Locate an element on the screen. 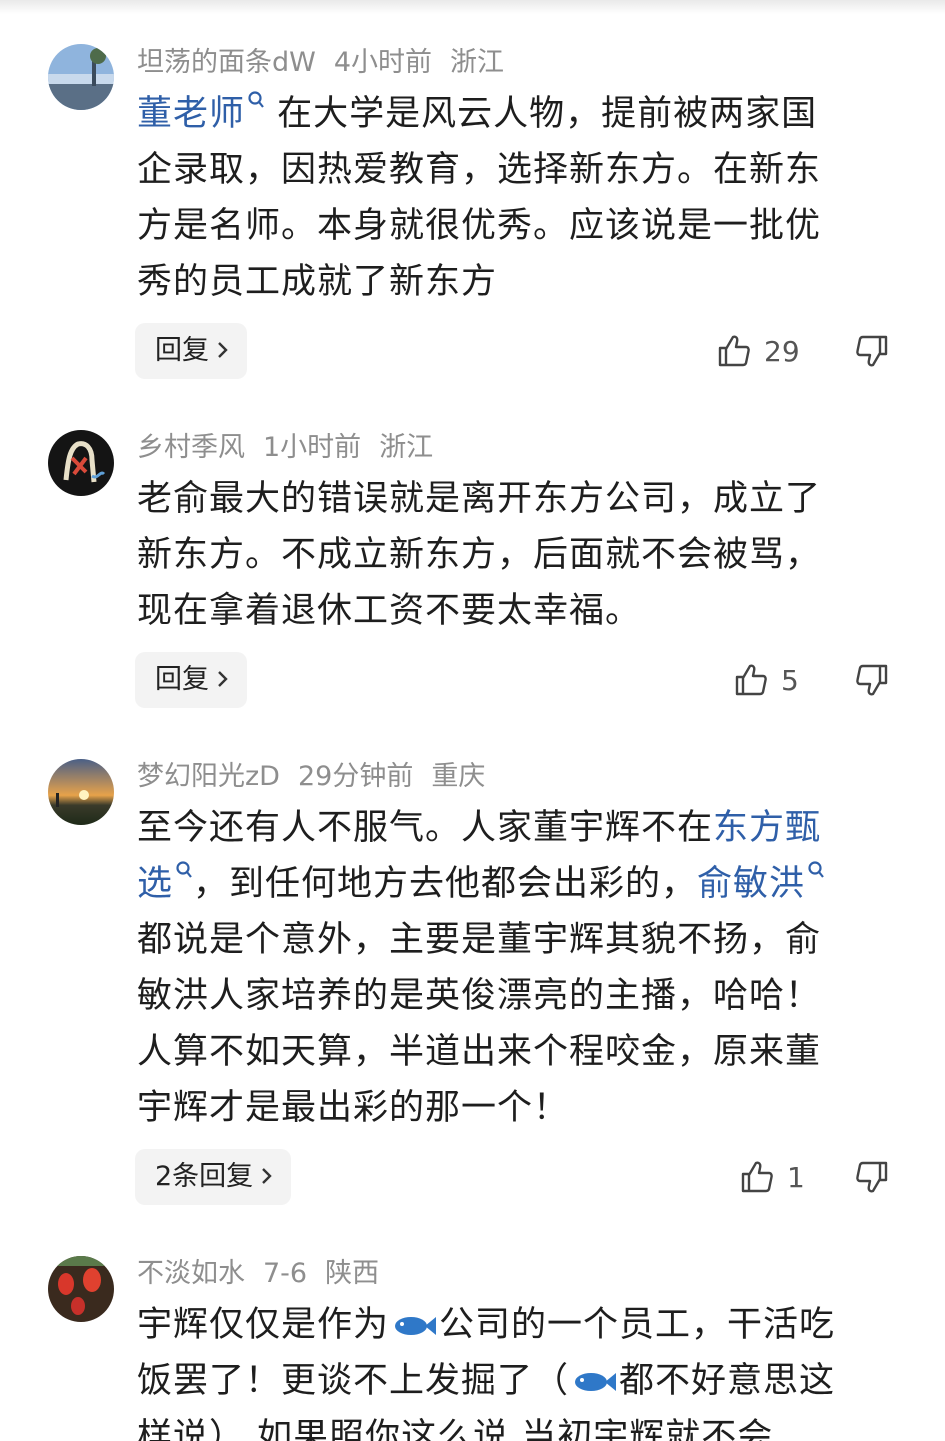 The width and height of the screenshot is (945, 1441). comment-meta: 乡村季风 1小时前 浙江 is located at coordinates (294, 448).